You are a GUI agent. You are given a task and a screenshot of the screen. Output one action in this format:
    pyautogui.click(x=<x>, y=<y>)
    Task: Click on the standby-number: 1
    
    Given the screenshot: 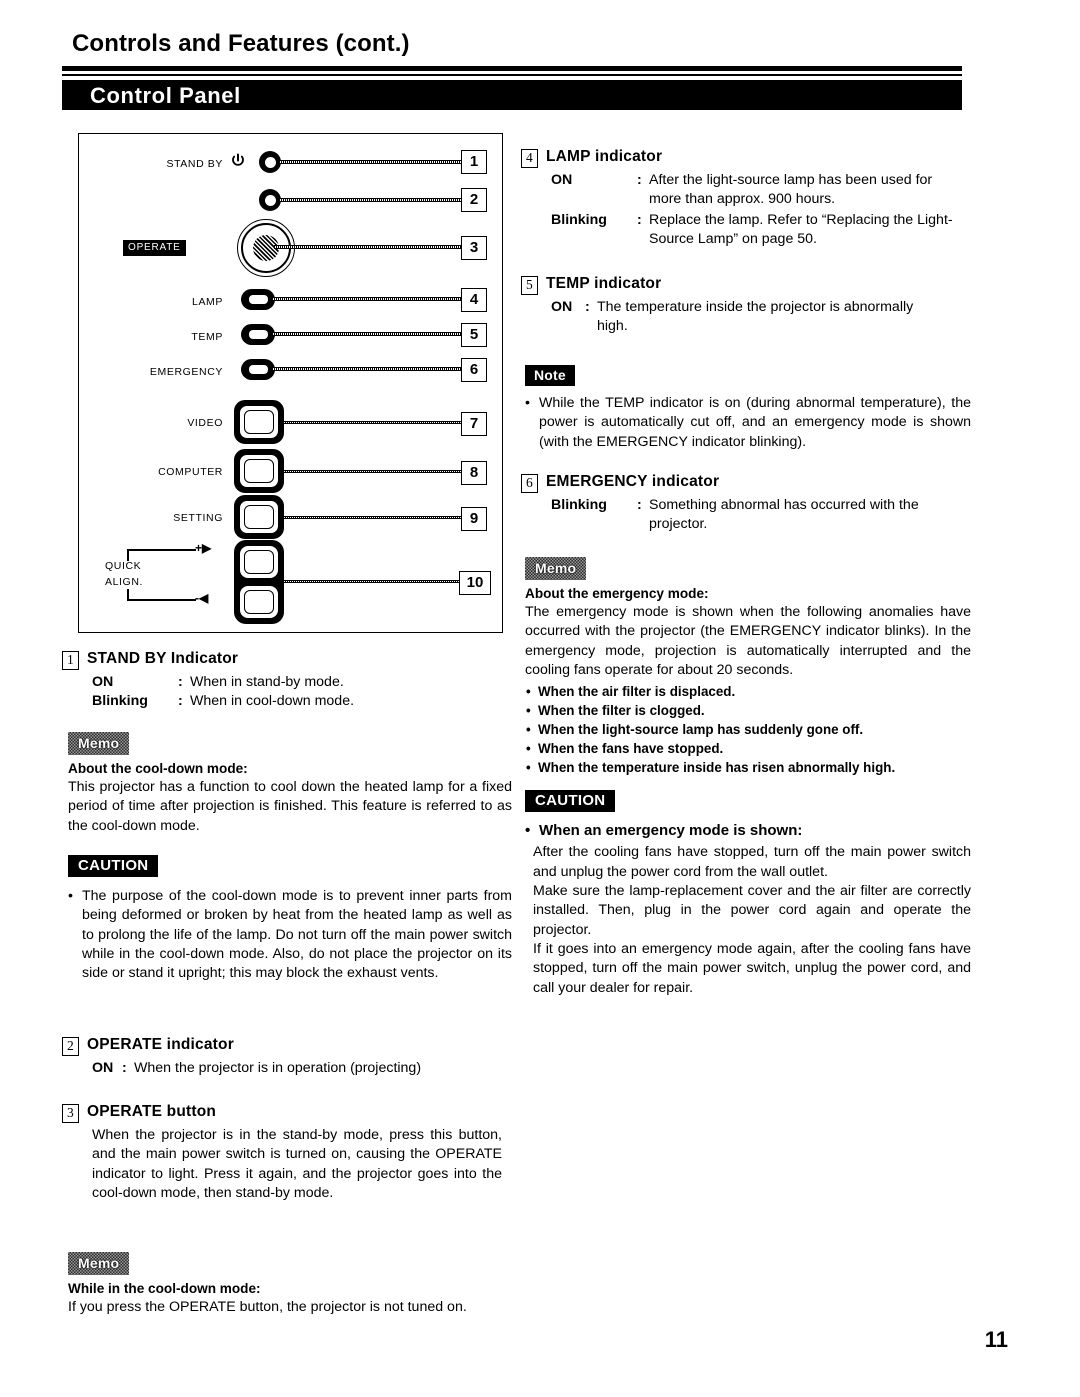 What is the action you would take?
    pyautogui.click(x=70, y=660)
    